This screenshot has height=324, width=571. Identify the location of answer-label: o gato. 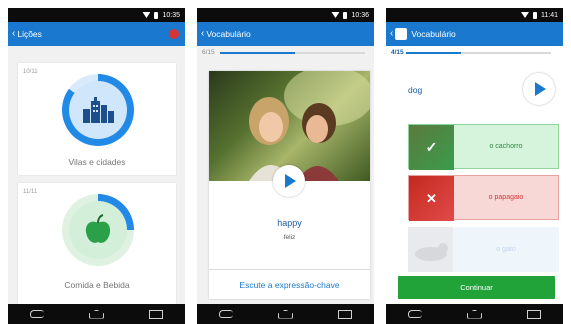
(506, 249).